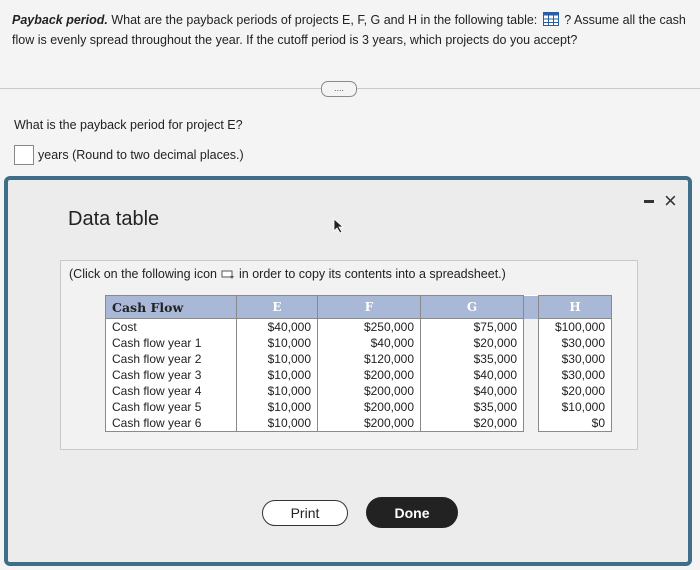 The image size is (700, 570). I want to click on answer-row: years (Round to two decimal places.), so click(129, 155).